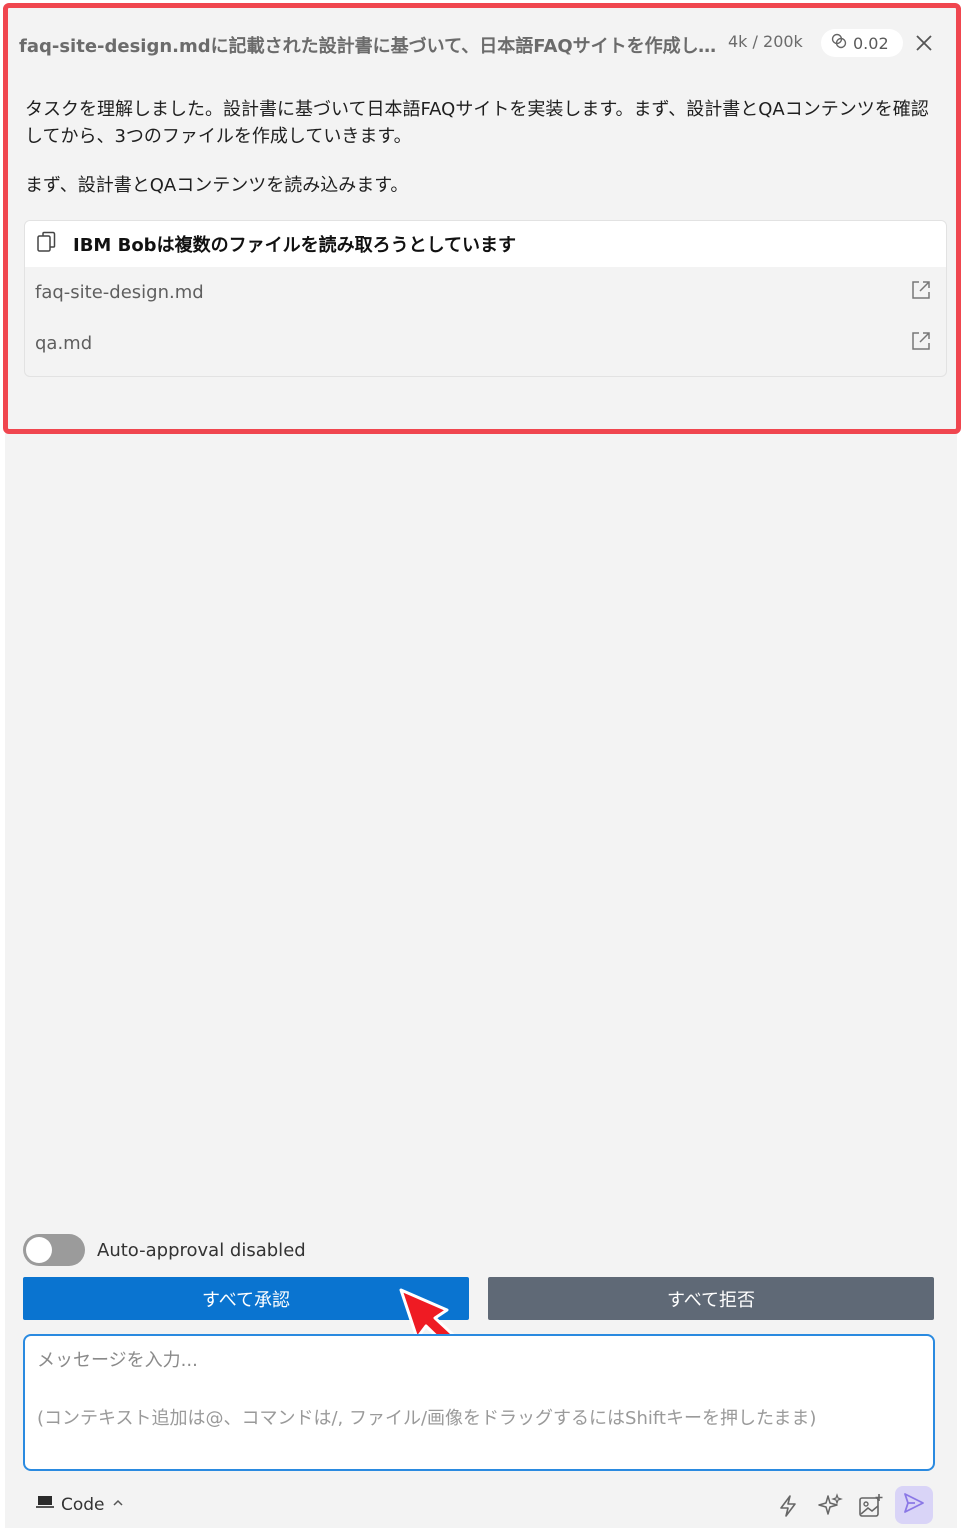 The width and height of the screenshot is (962, 1528). I want to click on bottom-toolbar: Code, so click(481, 1504).